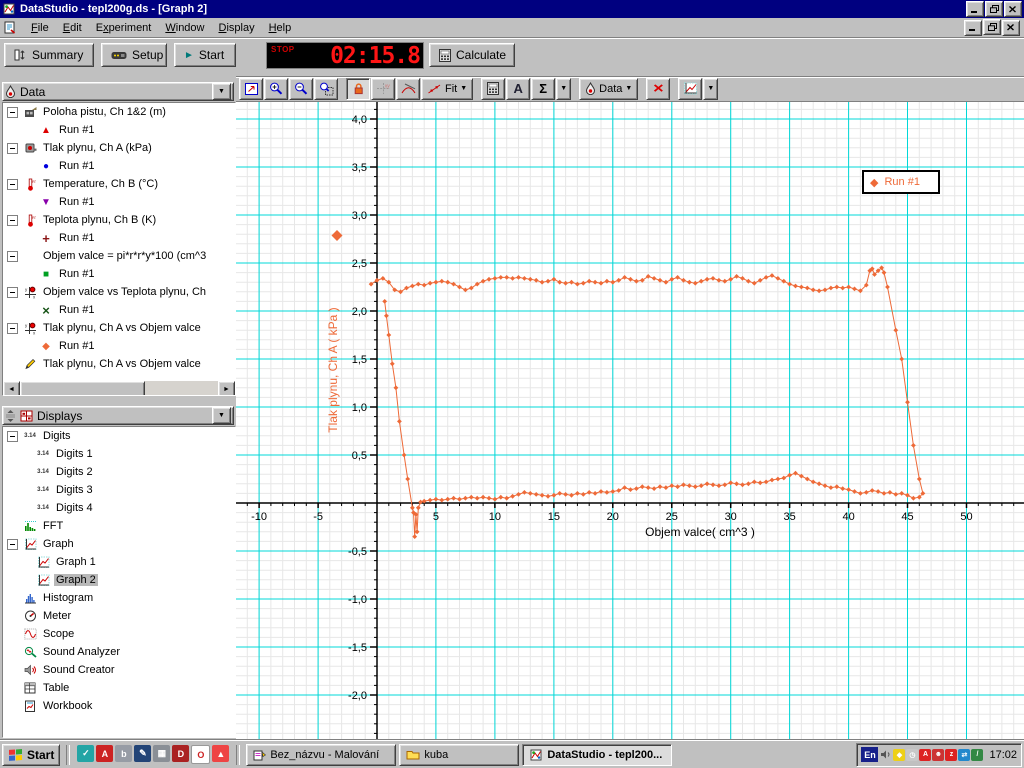 The image size is (1024, 768). I want to click on zoom-select-button, so click(326, 88).